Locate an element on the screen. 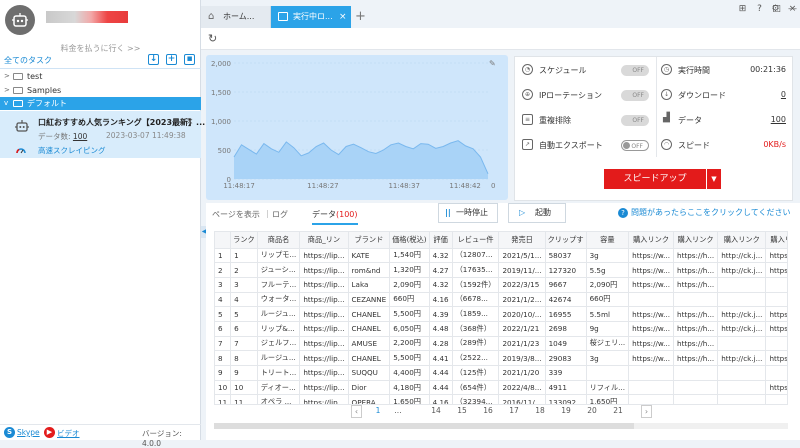 This screenshot has width=800, height=448. import-icon: ↓ is located at coordinates (153, 59).